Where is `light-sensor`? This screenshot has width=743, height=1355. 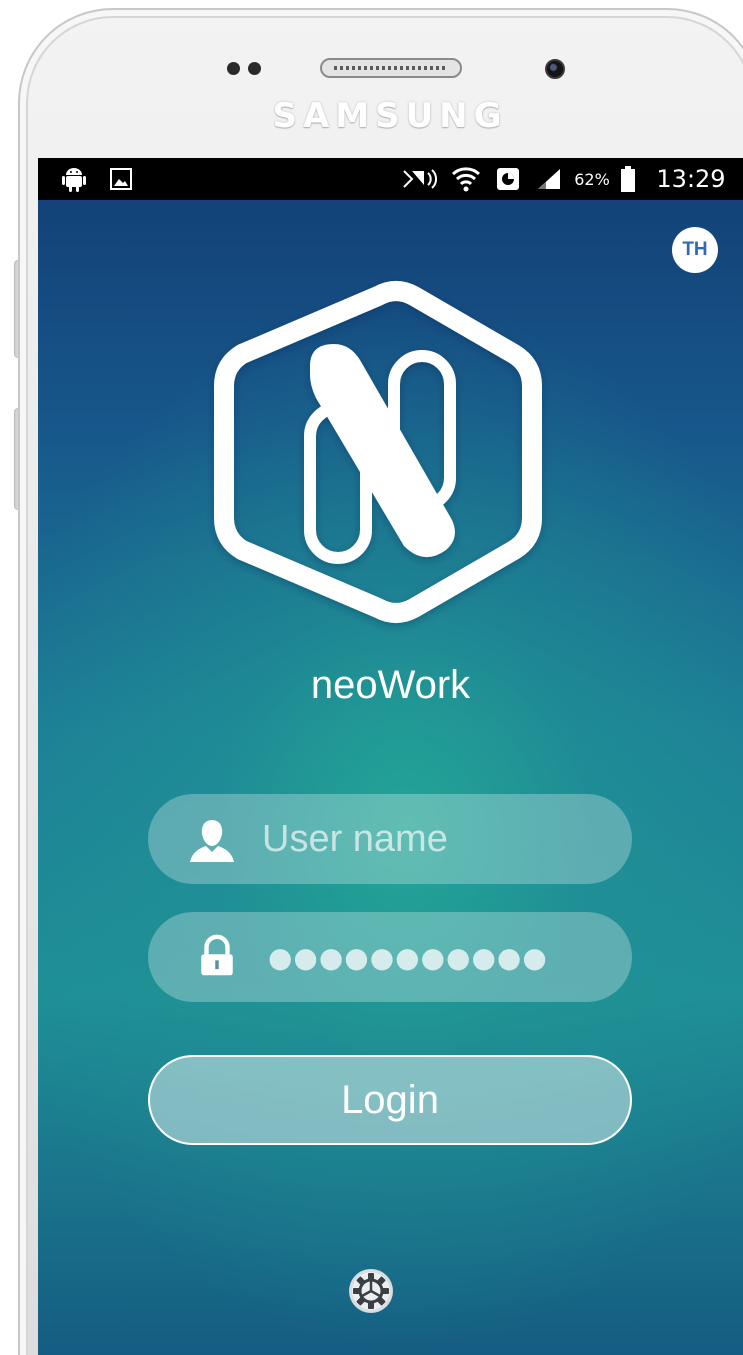 light-sensor is located at coordinates (254, 68).